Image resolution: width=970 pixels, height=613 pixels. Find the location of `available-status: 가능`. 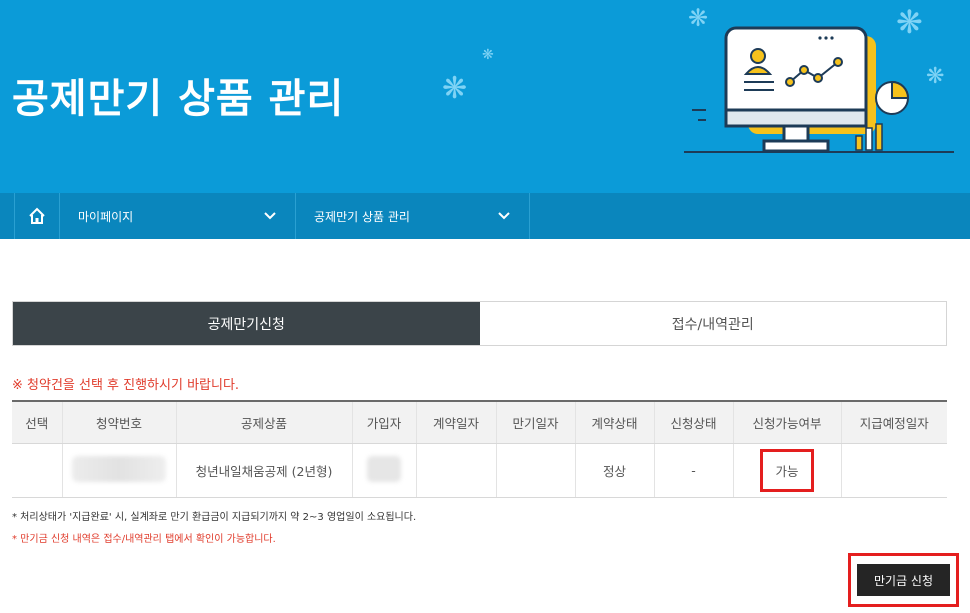

available-status: 가능 is located at coordinates (787, 470).